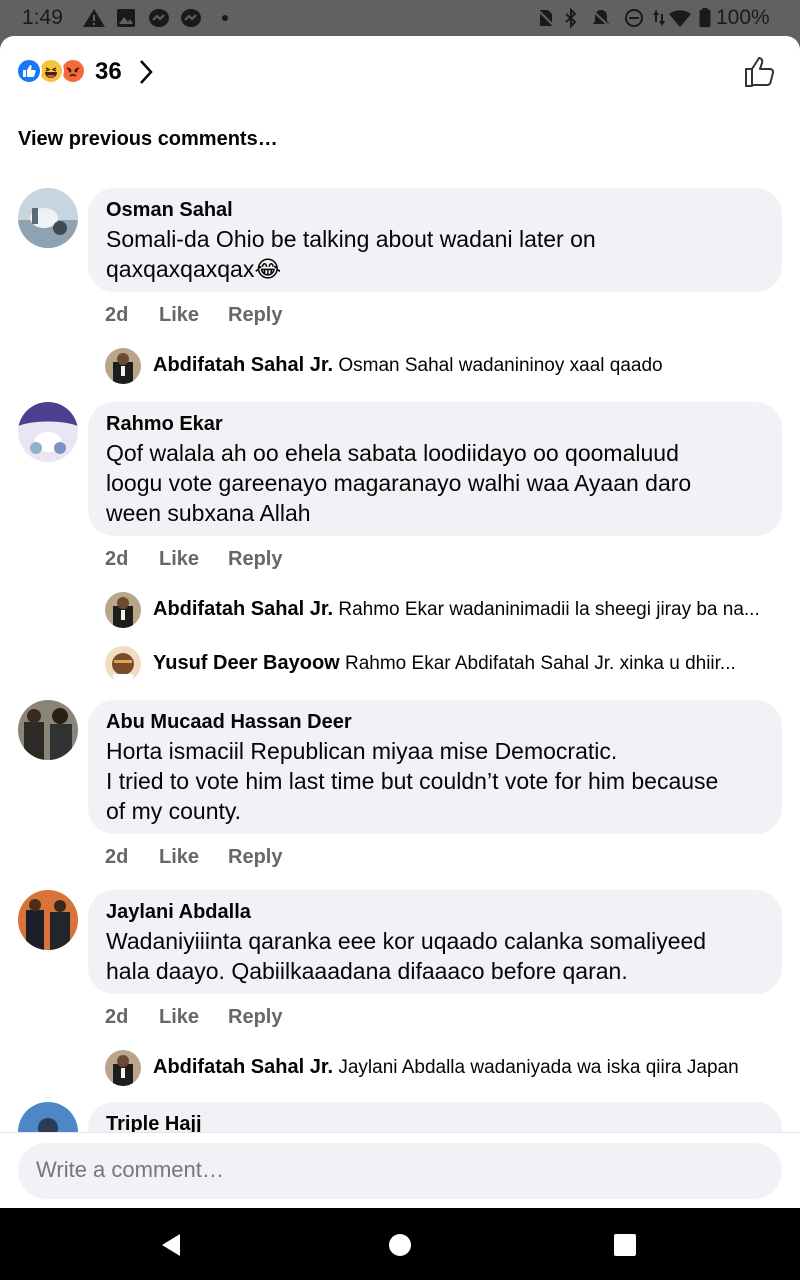  Describe the element at coordinates (571, 18) in the screenshot. I see `bluetooth-icon` at that location.